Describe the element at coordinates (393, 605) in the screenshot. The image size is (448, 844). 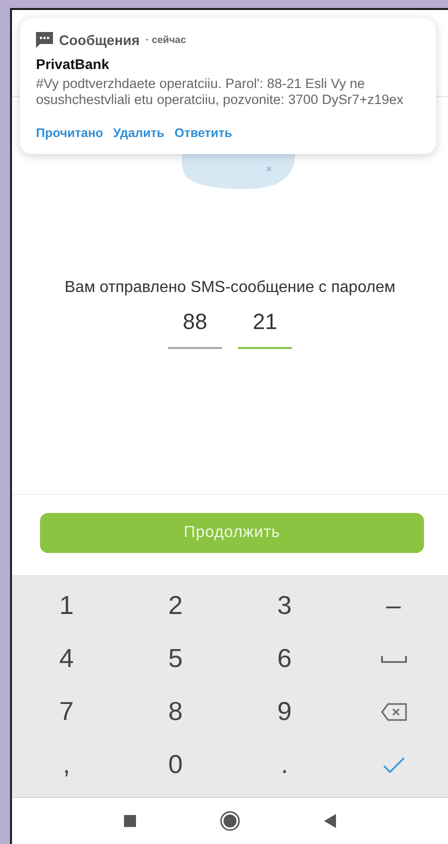
I see `keyboard-key: –` at that location.